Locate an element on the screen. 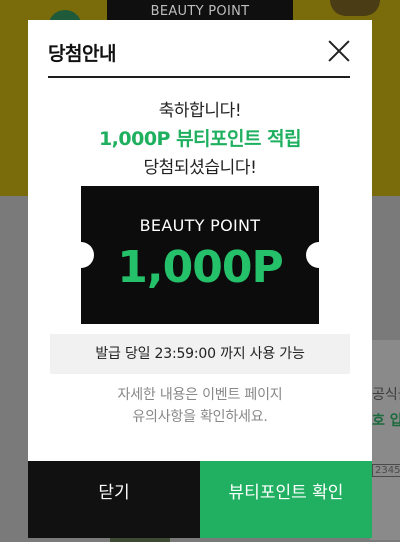 This screenshot has width=400, height=542. expiry-notice: 발급 당일 23:59:00 까지 사용 가능 is located at coordinates (200, 354).